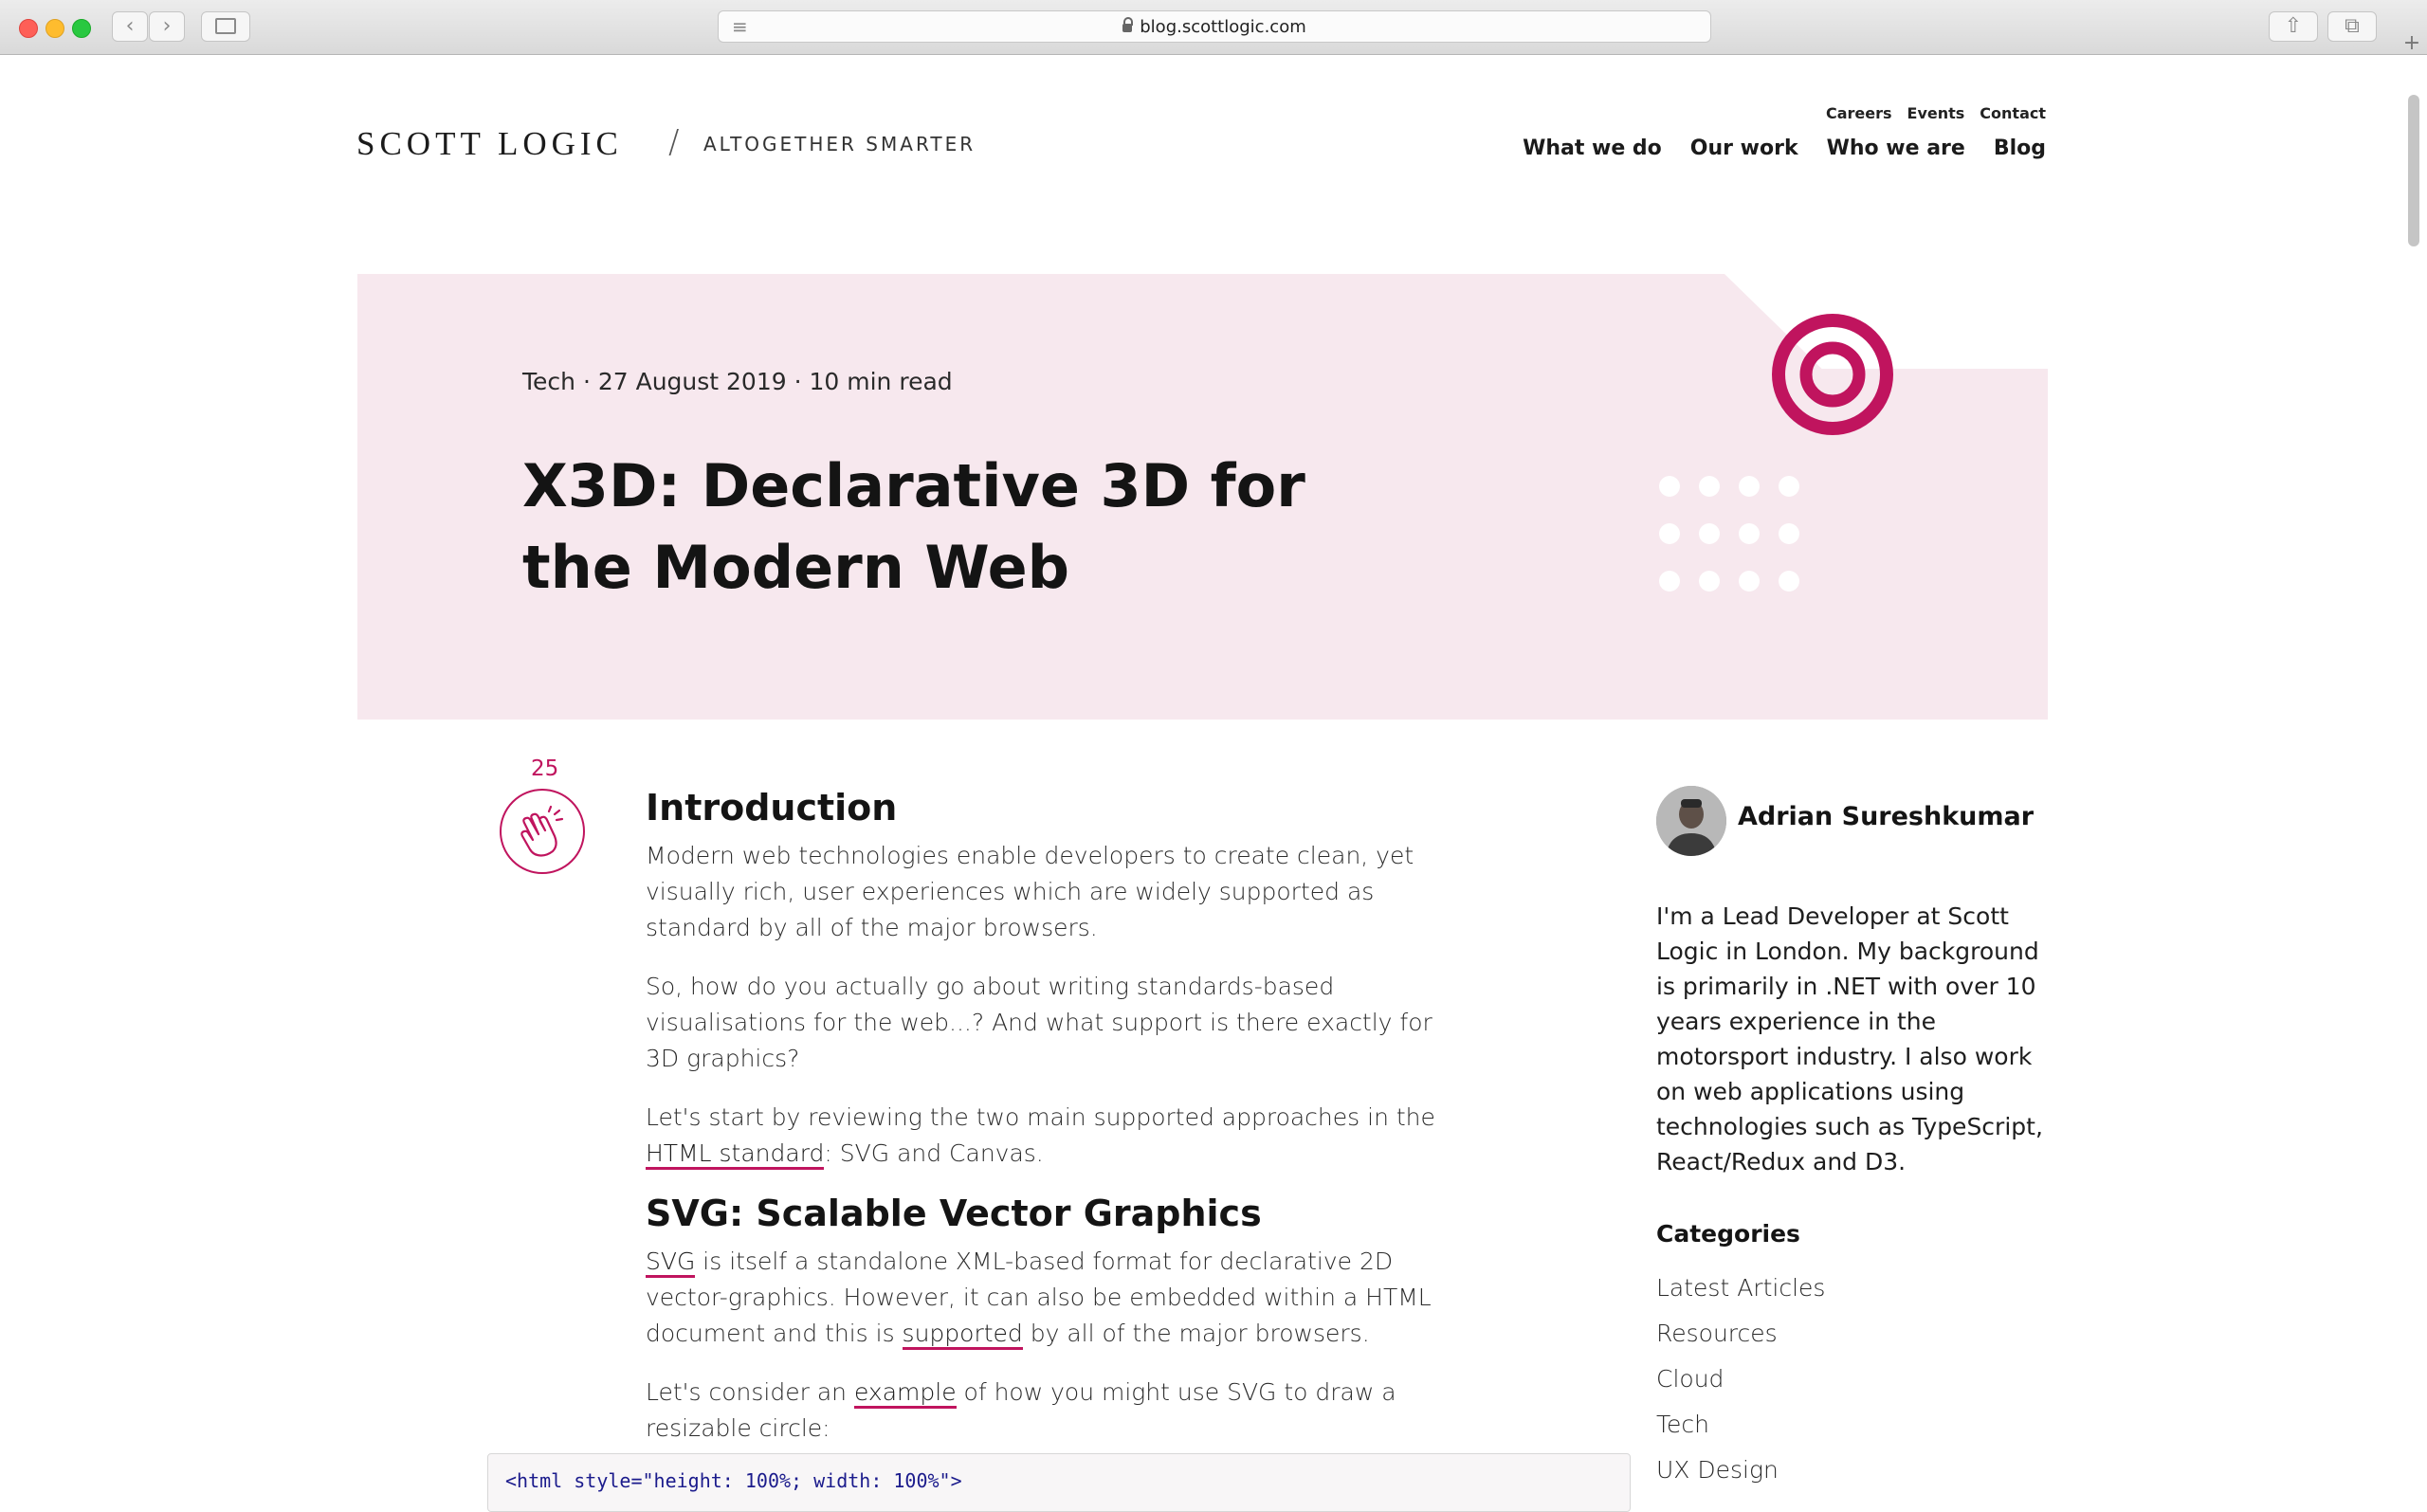  I want to click on address-bar: ≡ blog.scottlogic.com, so click(1214, 27).